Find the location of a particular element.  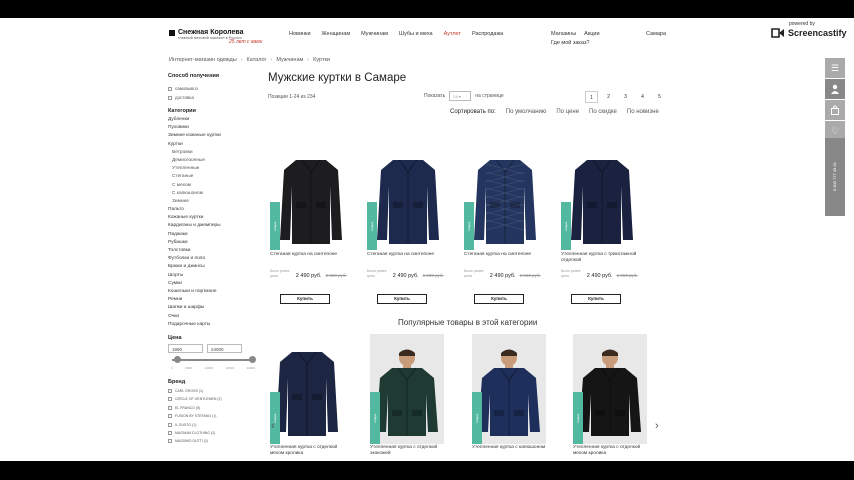

price-slider-min-handle is located at coordinates (177, 359).